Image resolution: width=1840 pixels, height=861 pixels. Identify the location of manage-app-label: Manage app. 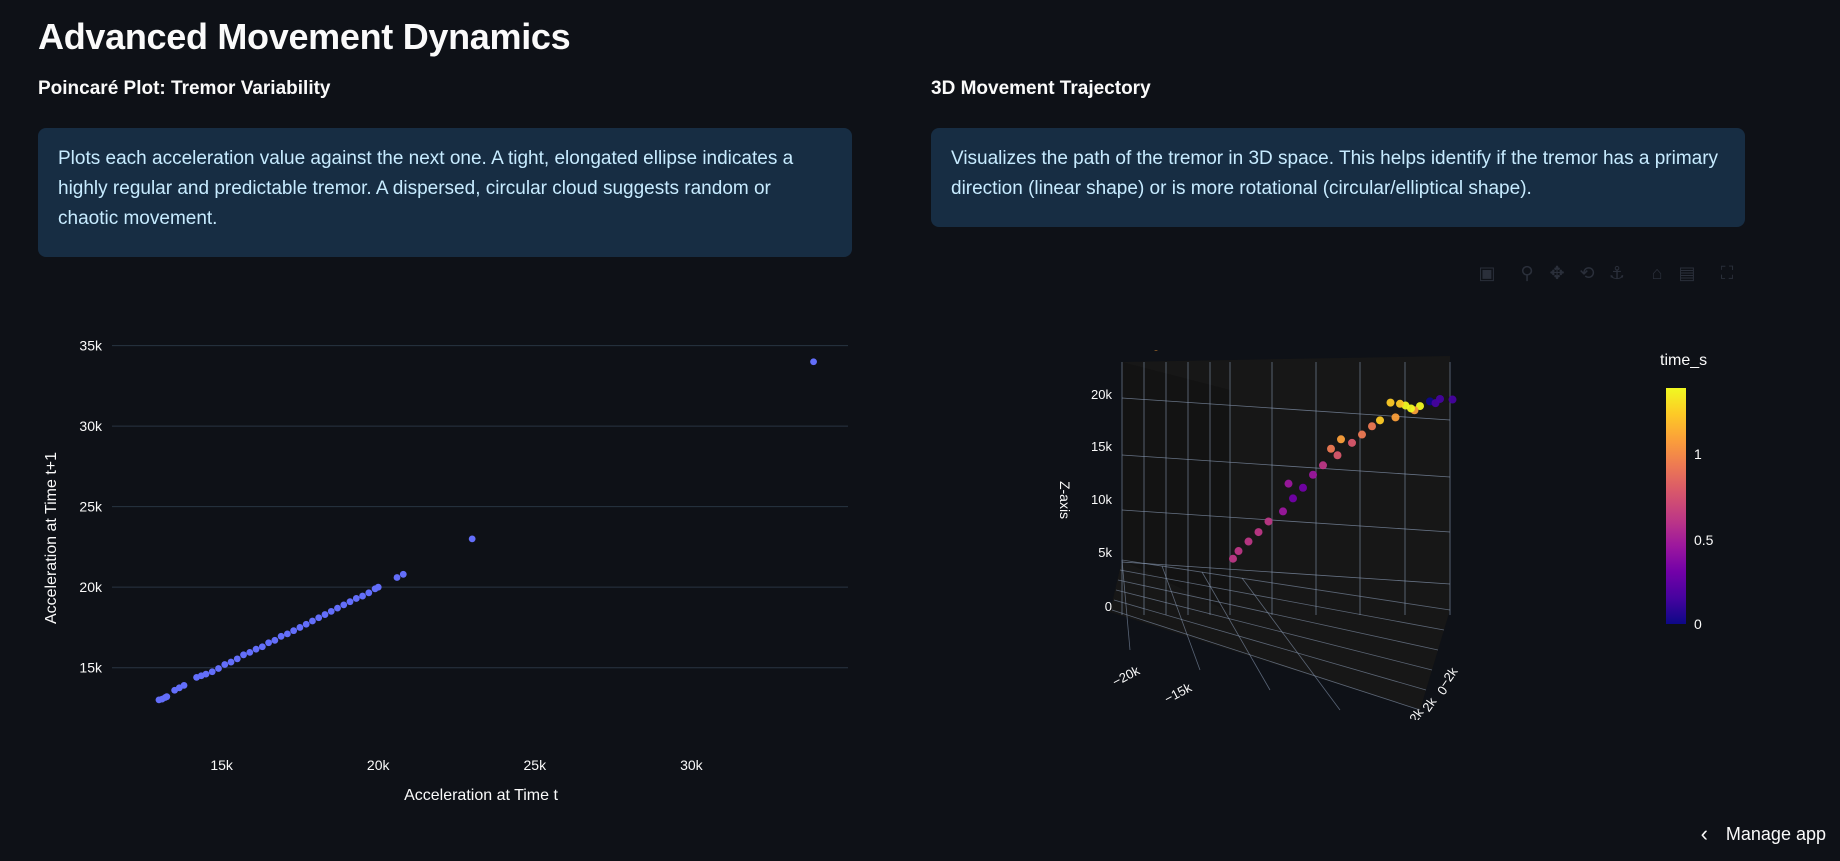
(1775, 833).